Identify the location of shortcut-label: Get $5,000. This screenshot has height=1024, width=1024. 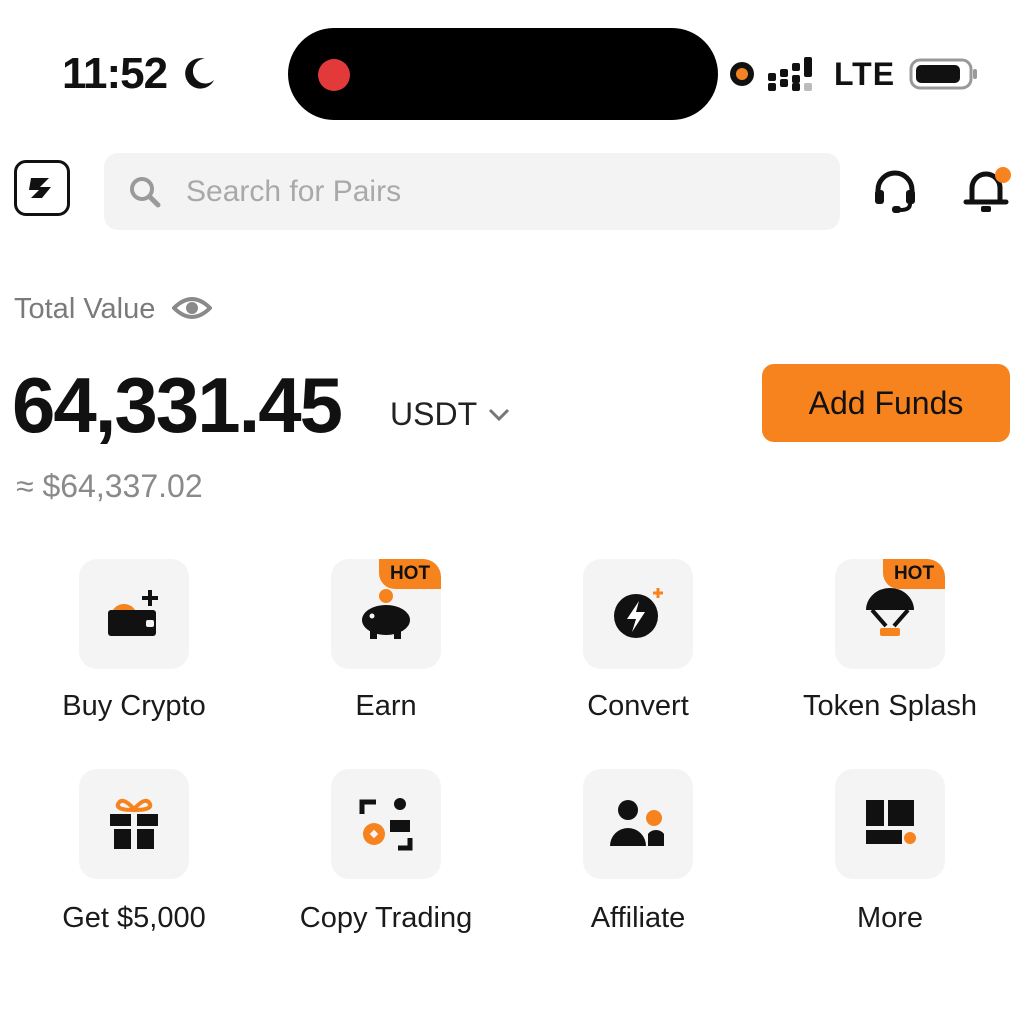
(134, 918).